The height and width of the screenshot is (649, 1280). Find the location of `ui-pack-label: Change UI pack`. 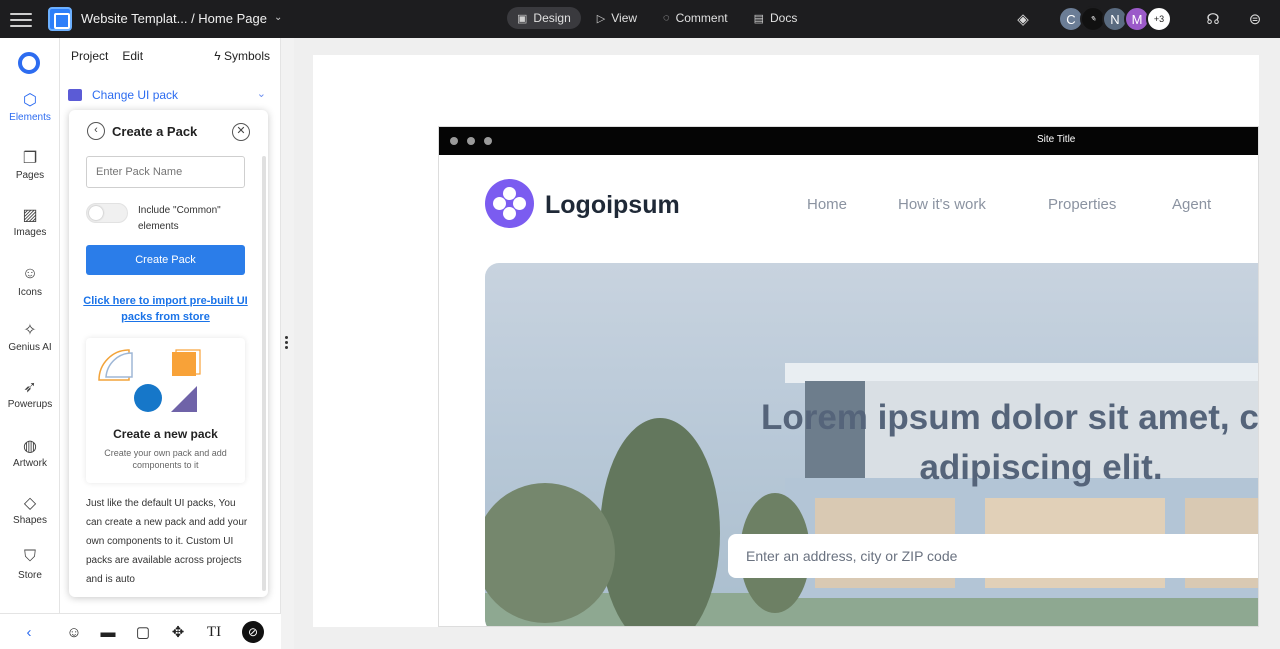

ui-pack-label: Change UI pack is located at coordinates (135, 95).